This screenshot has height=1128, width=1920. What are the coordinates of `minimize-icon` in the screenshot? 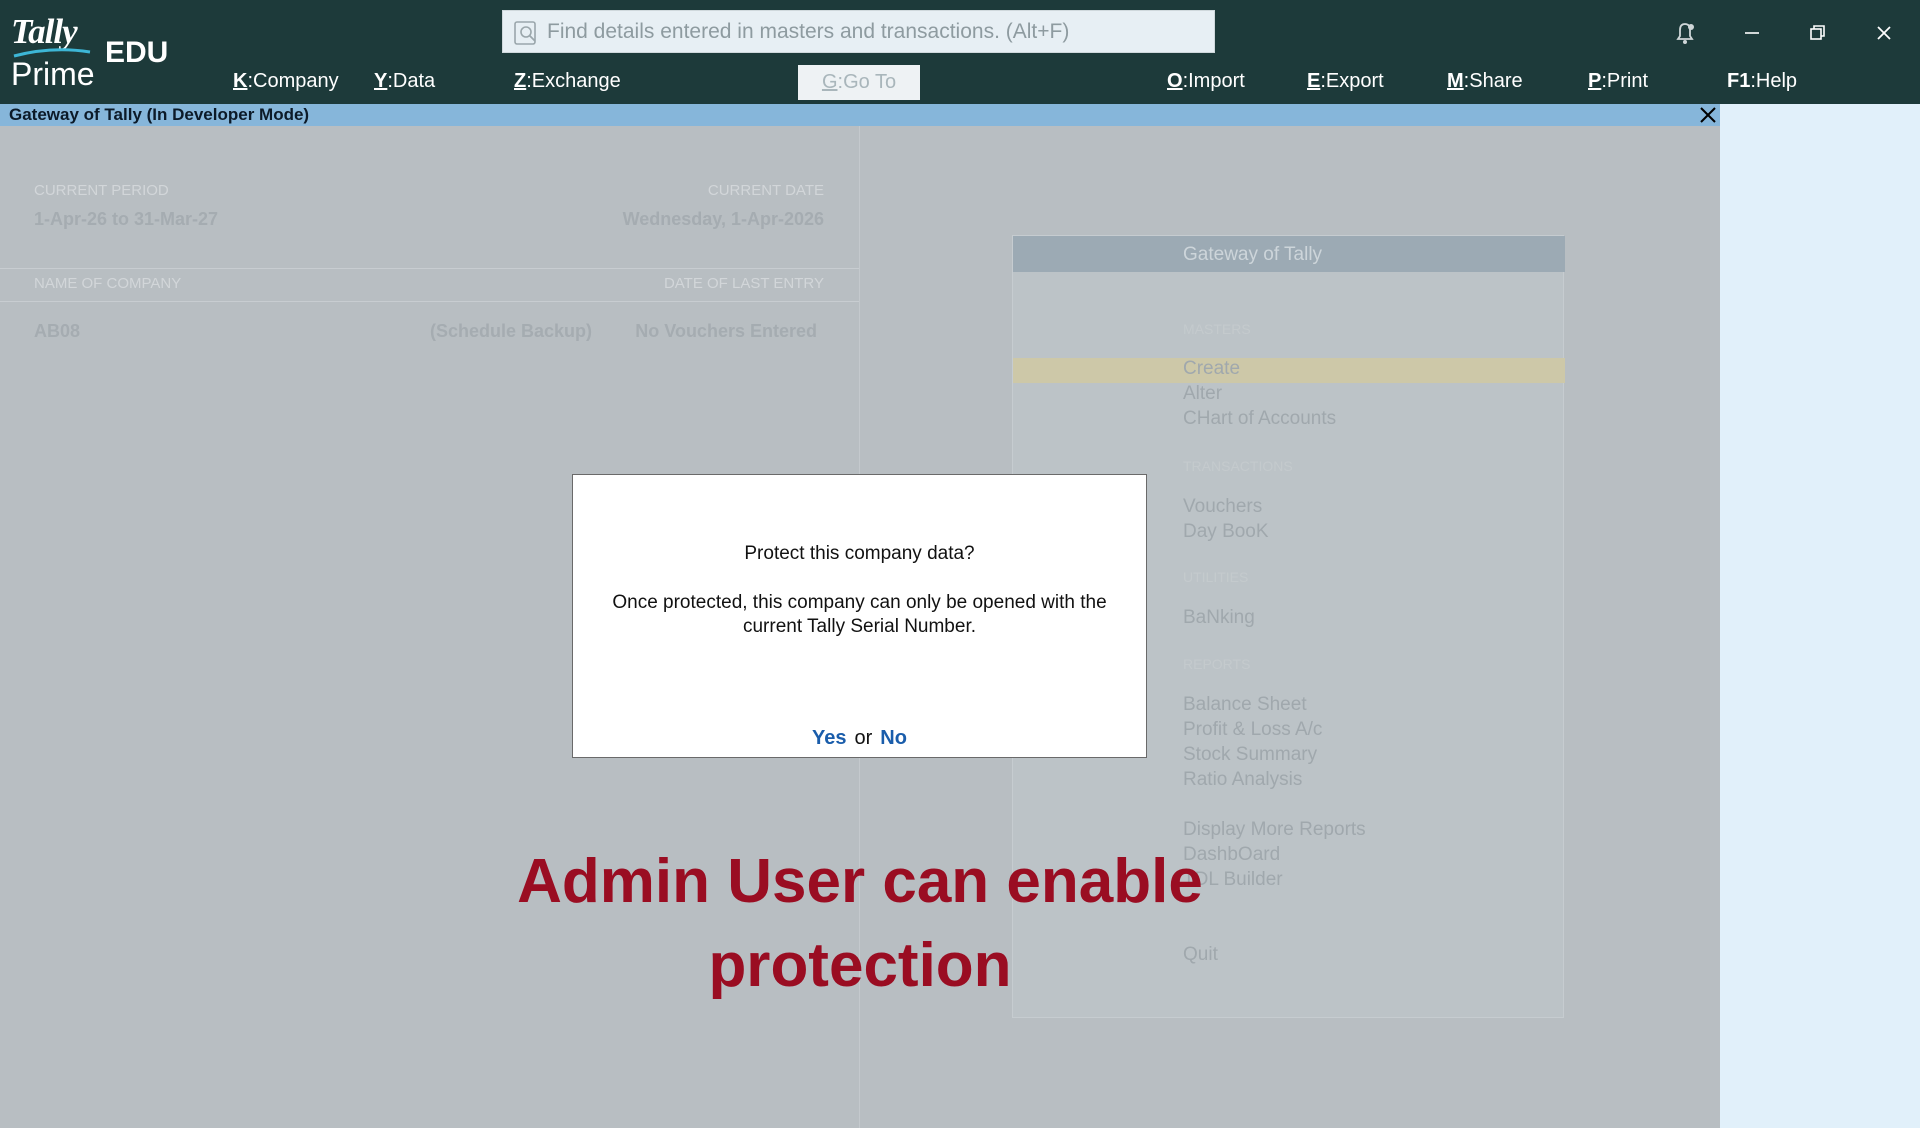 It's located at (1752, 33).